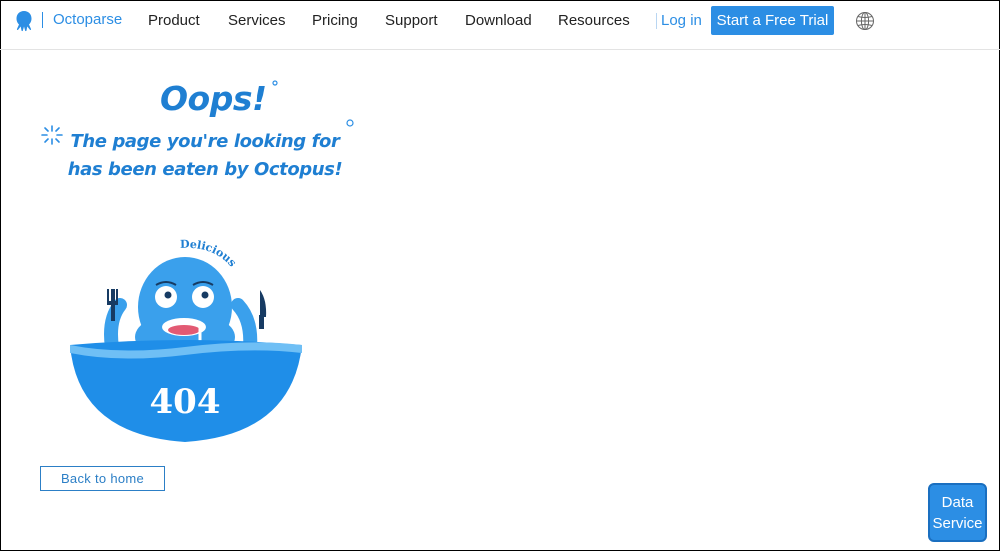 The height and width of the screenshot is (551, 1000). Describe the element at coordinates (174, 20) in the screenshot. I see `nav-product: Product` at that location.